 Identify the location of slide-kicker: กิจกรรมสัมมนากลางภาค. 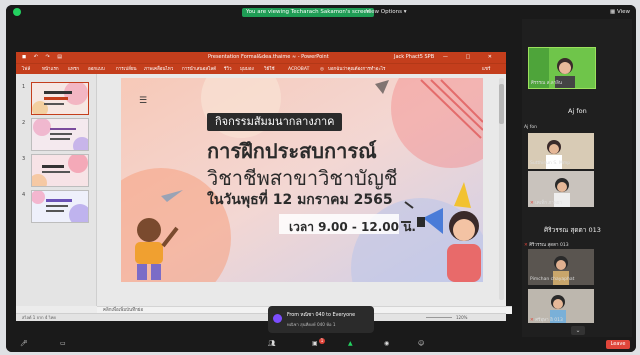
(275, 122).